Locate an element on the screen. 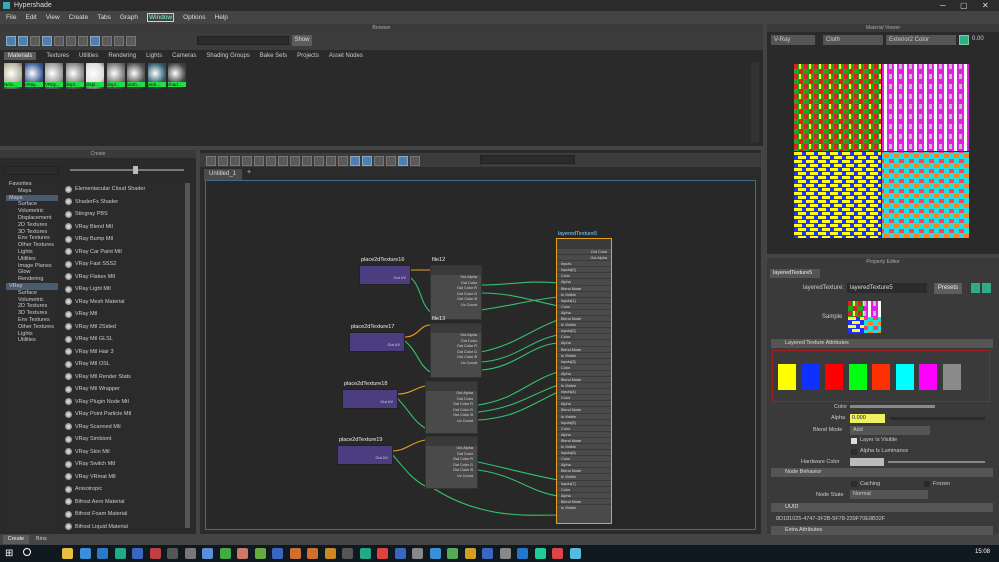 The width and height of the screenshot is (999, 562). copy-tab-icon is located at coordinates (986, 288).